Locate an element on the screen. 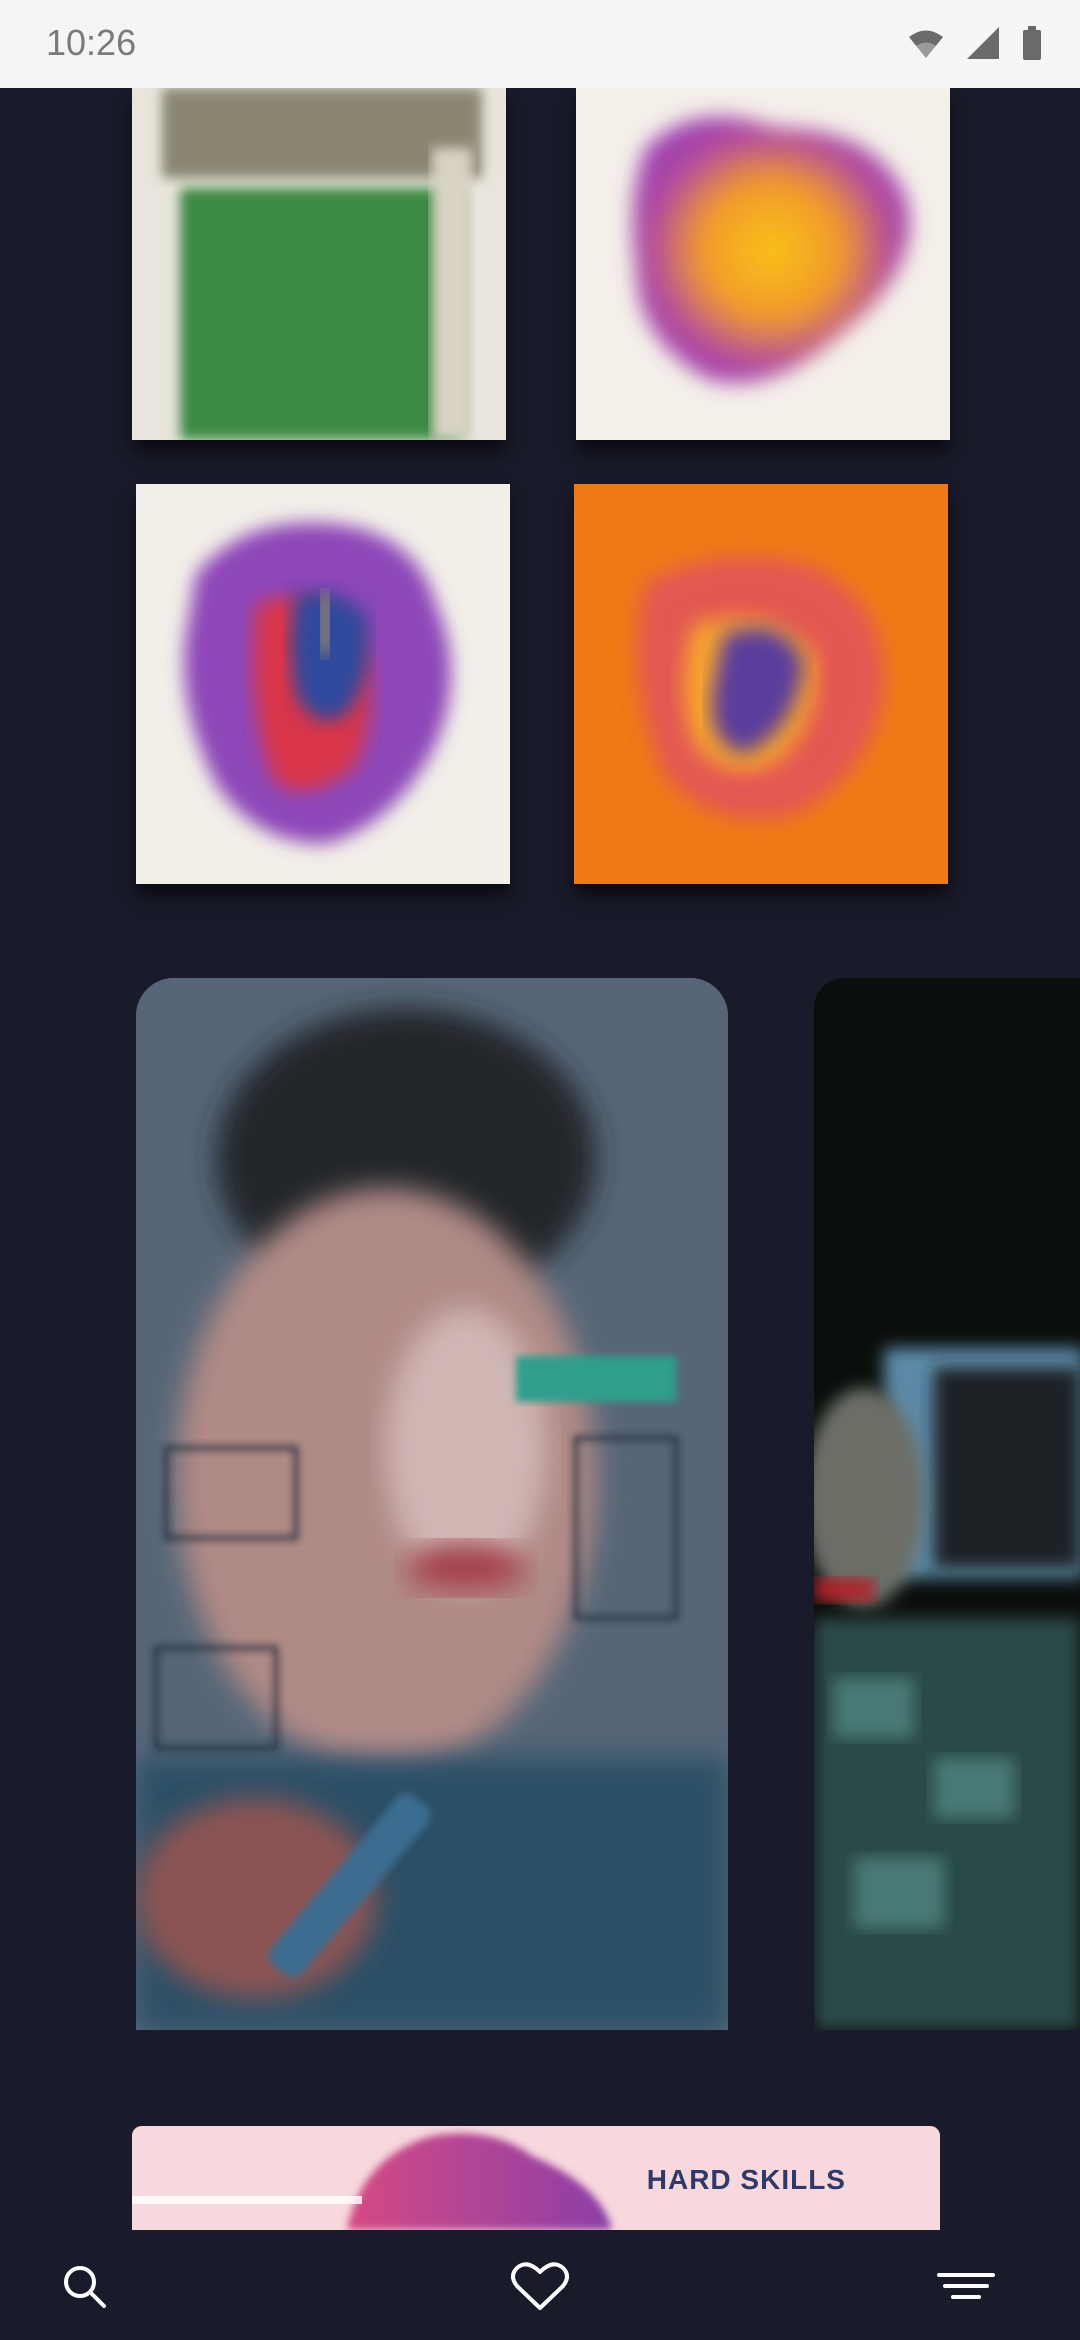  menu-icon is located at coordinates (966, 2288).